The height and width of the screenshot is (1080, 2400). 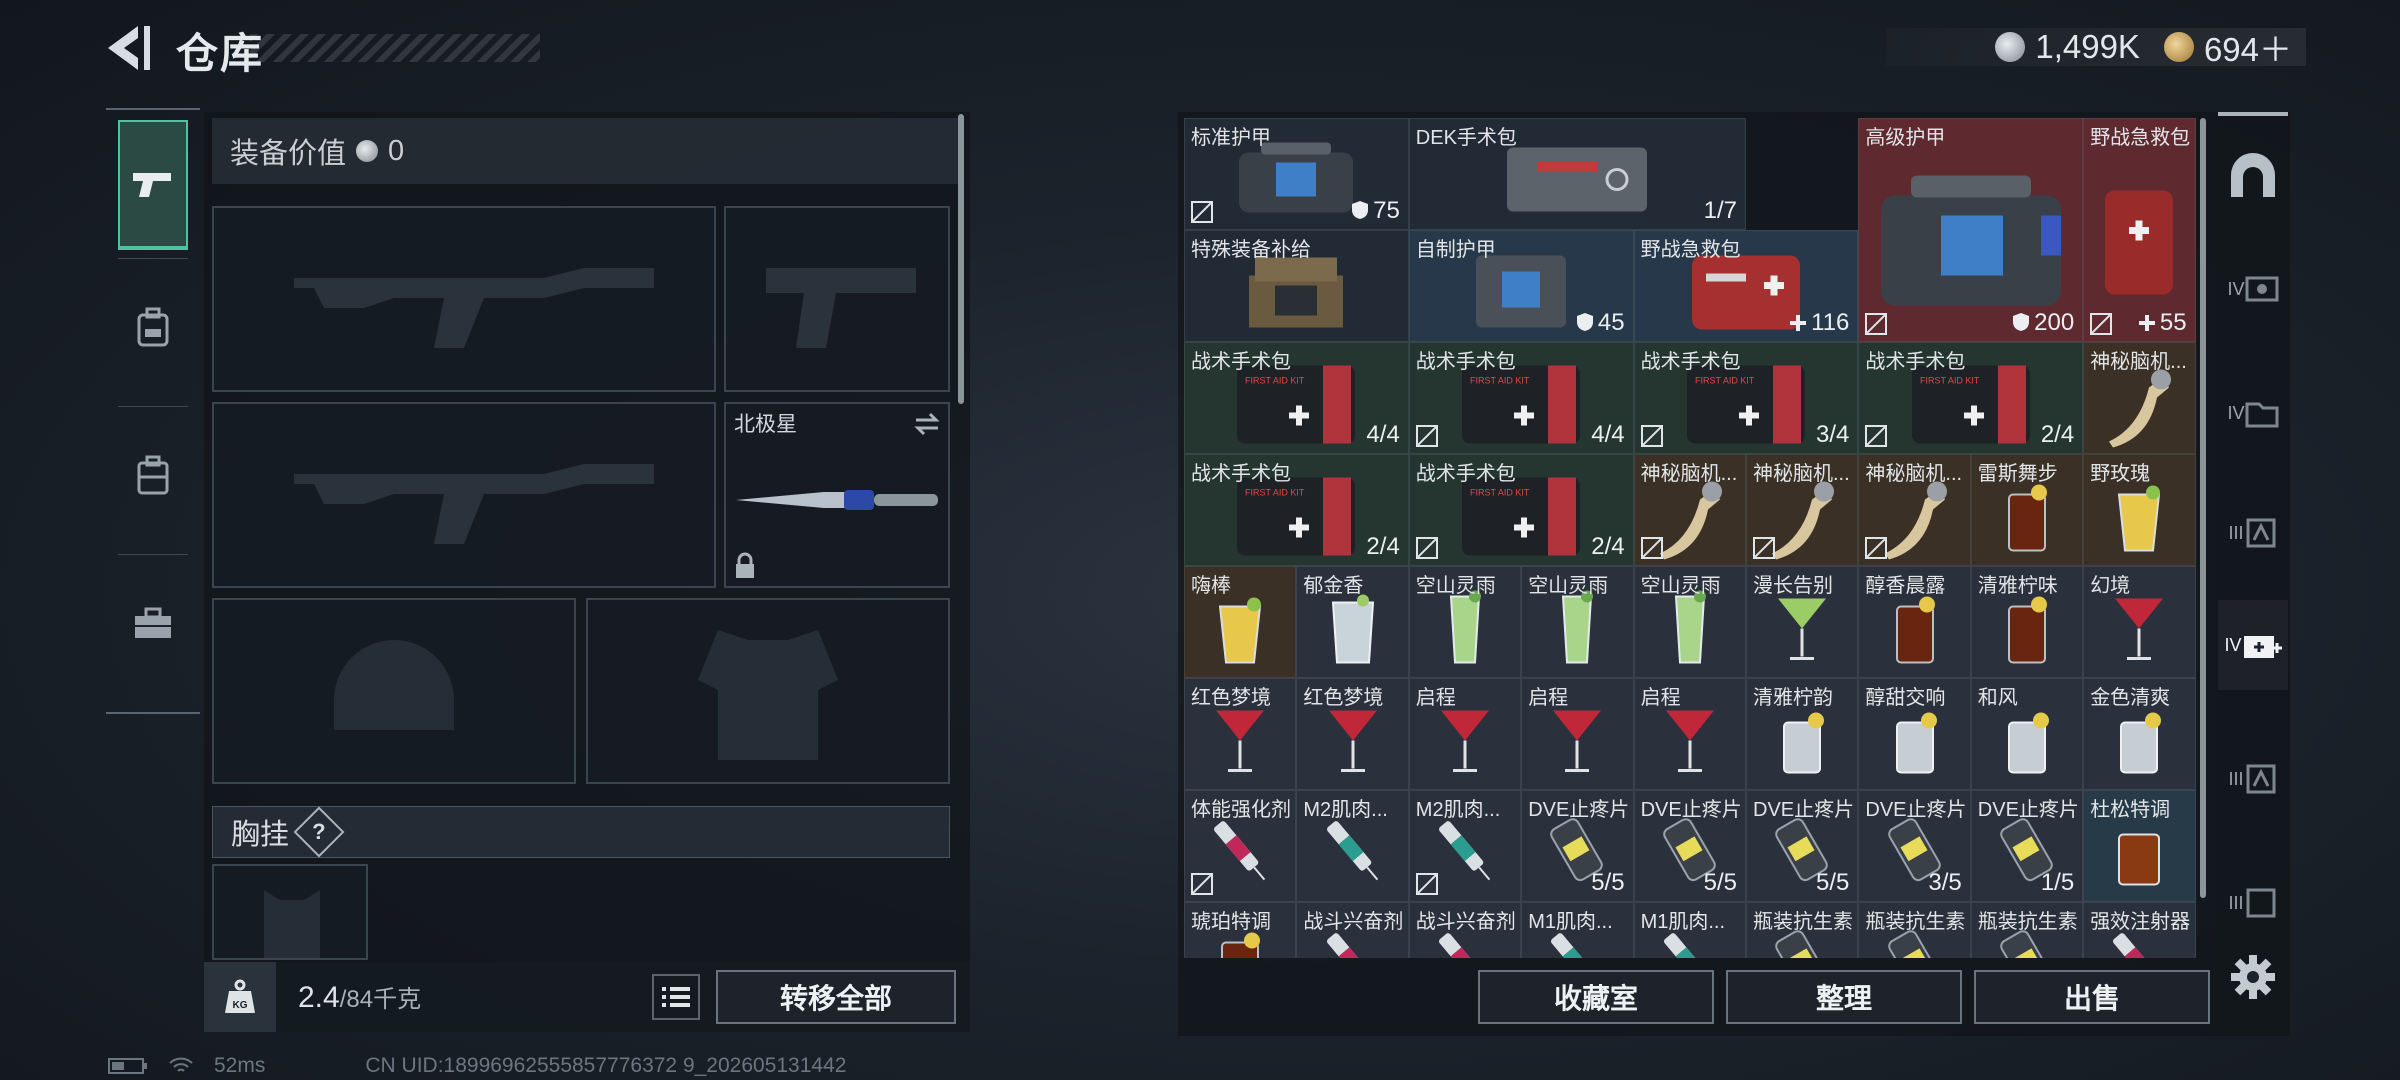 I want to click on ping-readout: 52ms, so click(x=240, y=1065).